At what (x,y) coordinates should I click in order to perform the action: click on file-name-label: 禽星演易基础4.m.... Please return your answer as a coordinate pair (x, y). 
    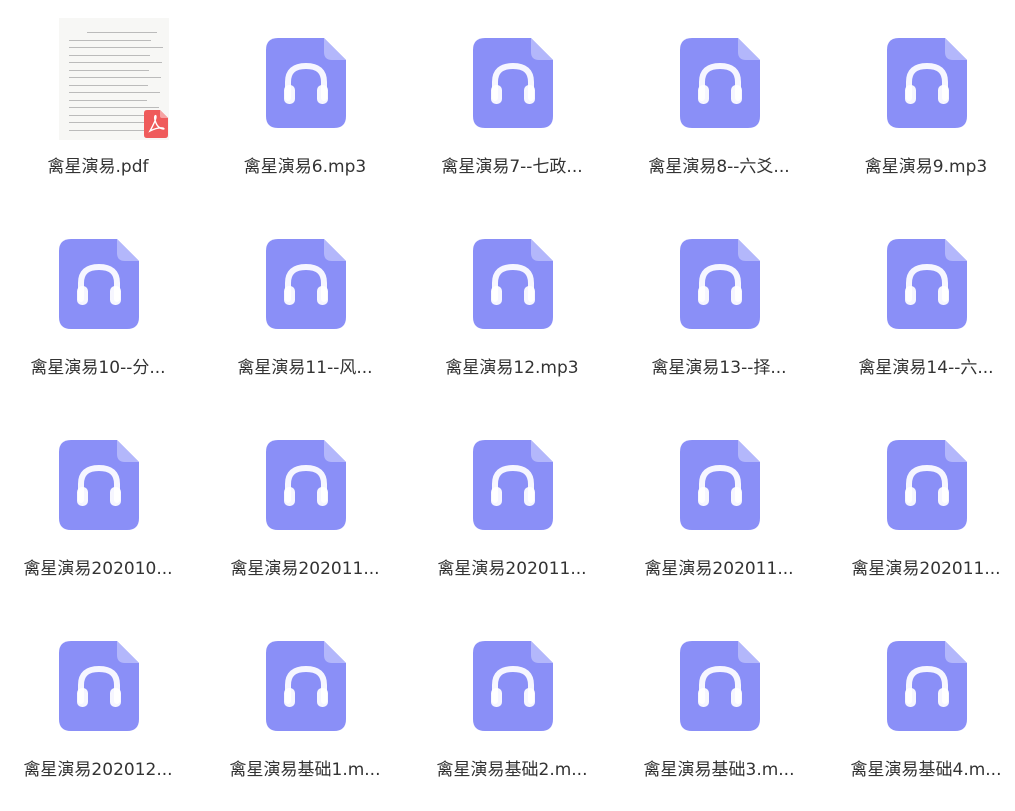
    Looking at the image, I should click on (926, 770).